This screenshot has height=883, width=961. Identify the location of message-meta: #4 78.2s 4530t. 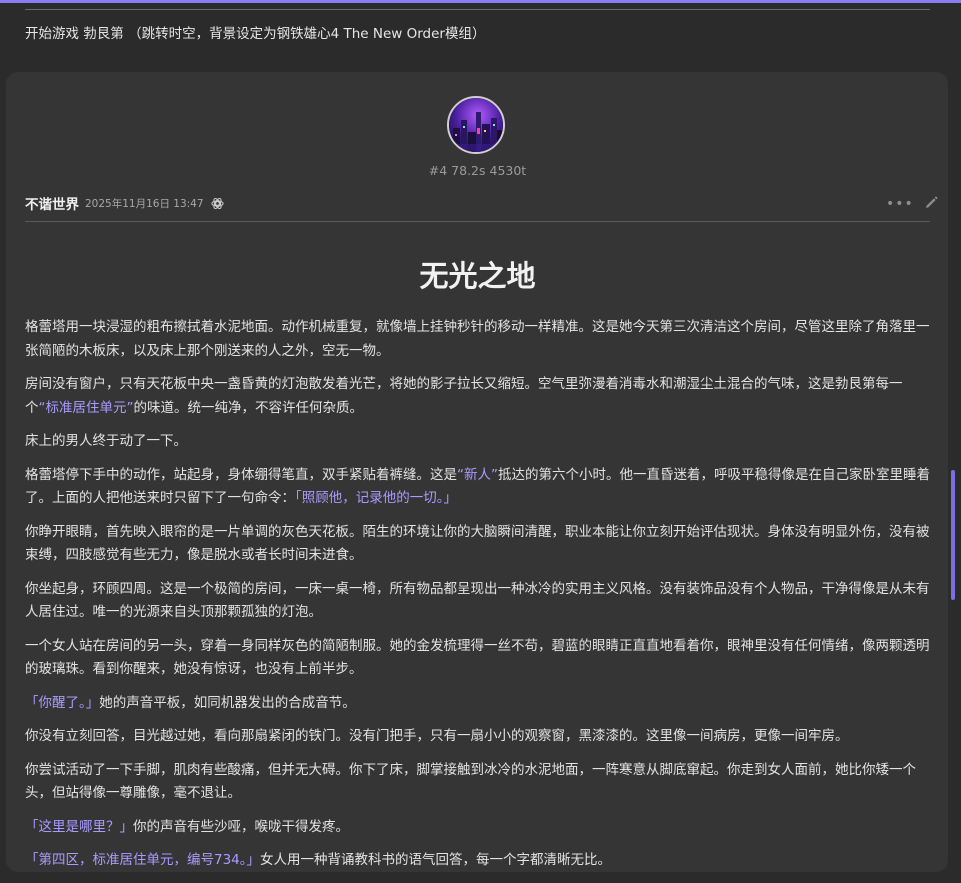
(477, 170).